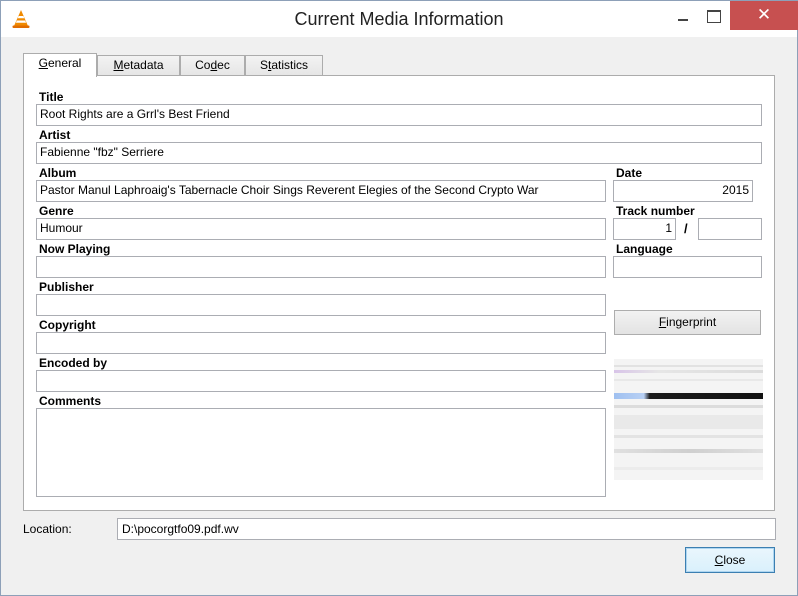 This screenshot has width=798, height=596. What do you see at coordinates (321, 267) in the screenshot?
I see `now-playing-field` at bounding box center [321, 267].